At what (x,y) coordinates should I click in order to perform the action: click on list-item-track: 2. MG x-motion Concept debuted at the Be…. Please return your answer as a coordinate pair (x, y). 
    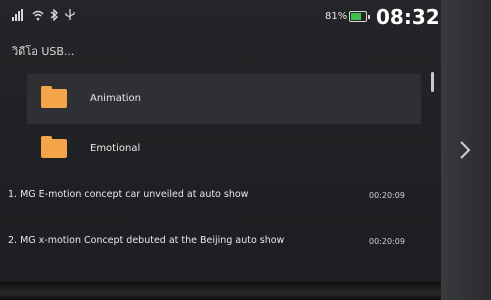
    Looking at the image, I should click on (214, 243).